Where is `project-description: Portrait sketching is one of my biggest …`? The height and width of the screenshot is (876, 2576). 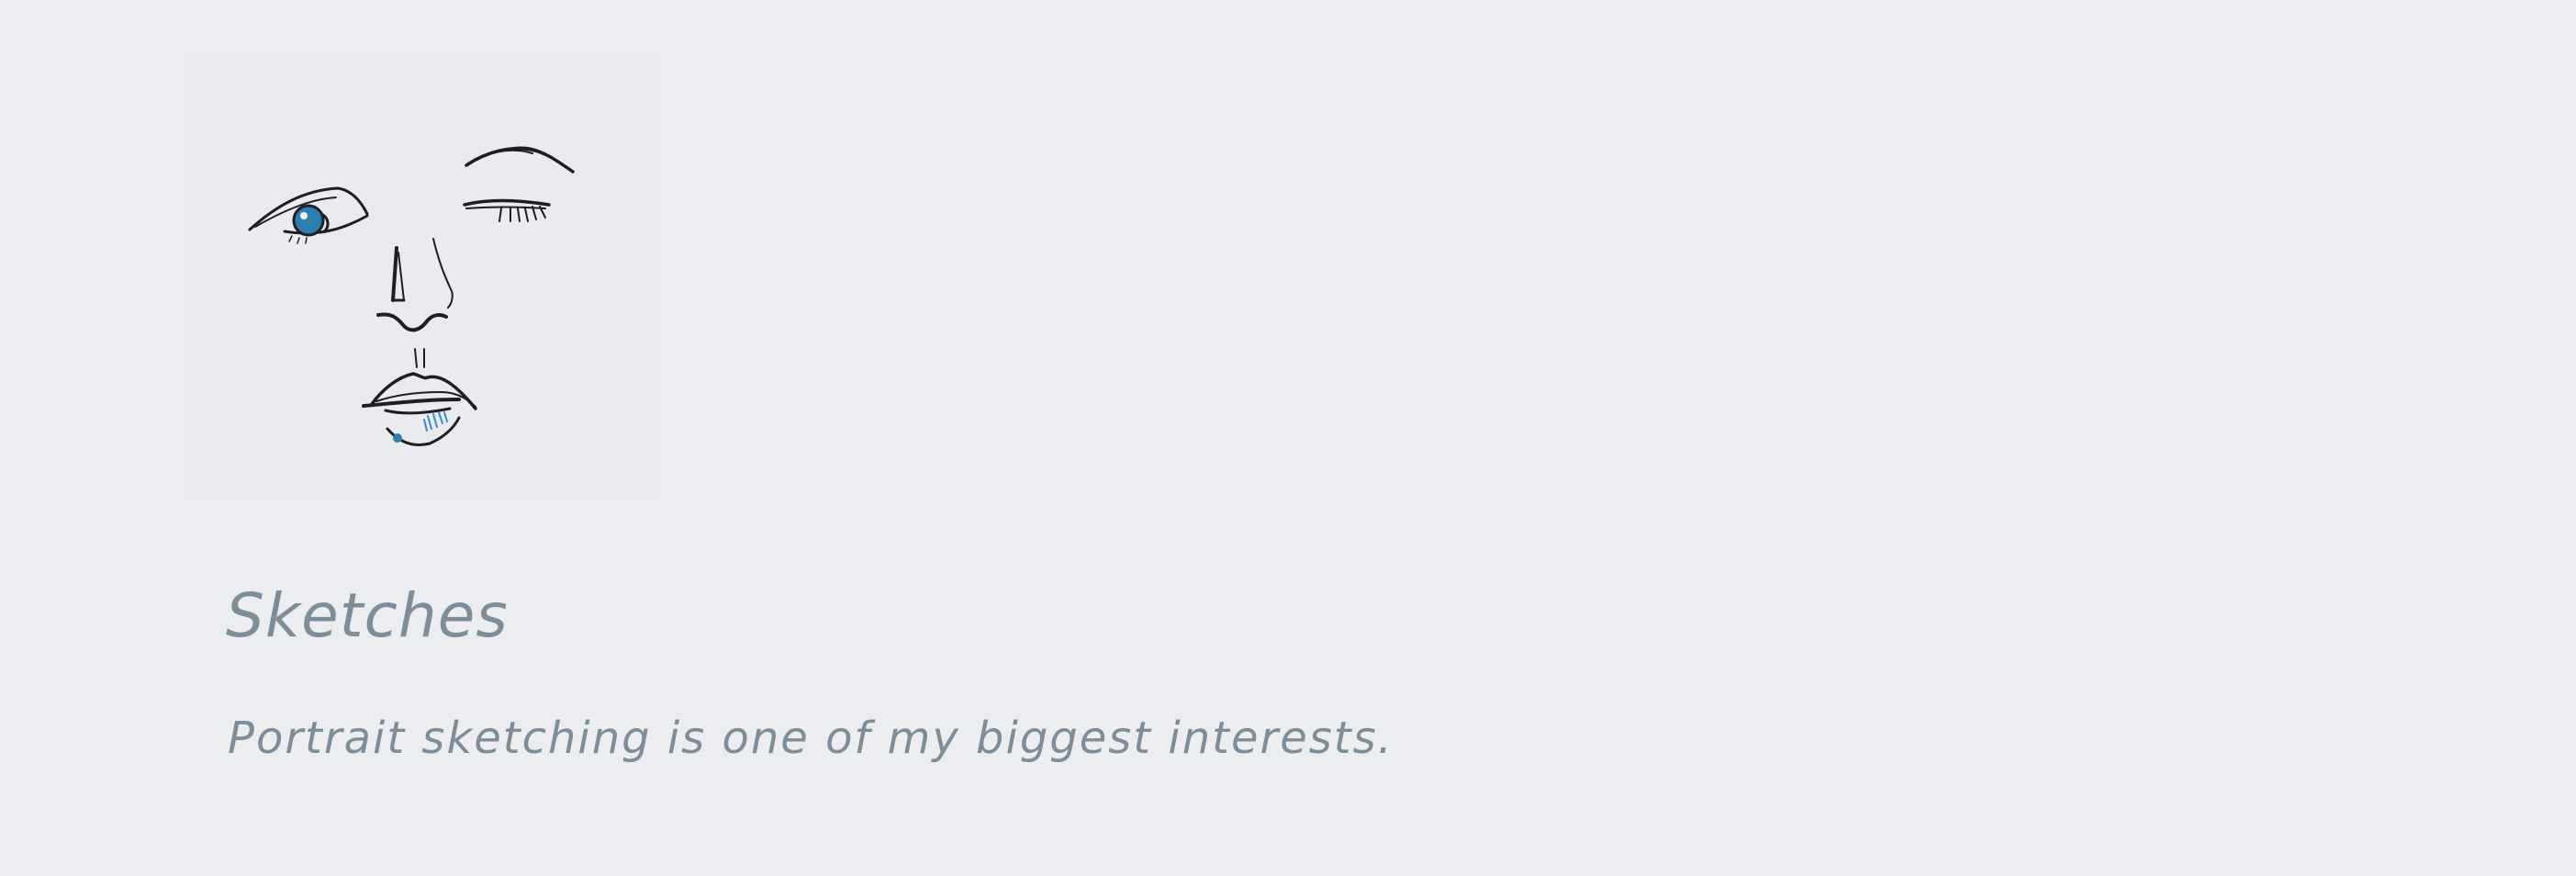 project-description: Portrait sketching is one of my biggest … is located at coordinates (811, 738).